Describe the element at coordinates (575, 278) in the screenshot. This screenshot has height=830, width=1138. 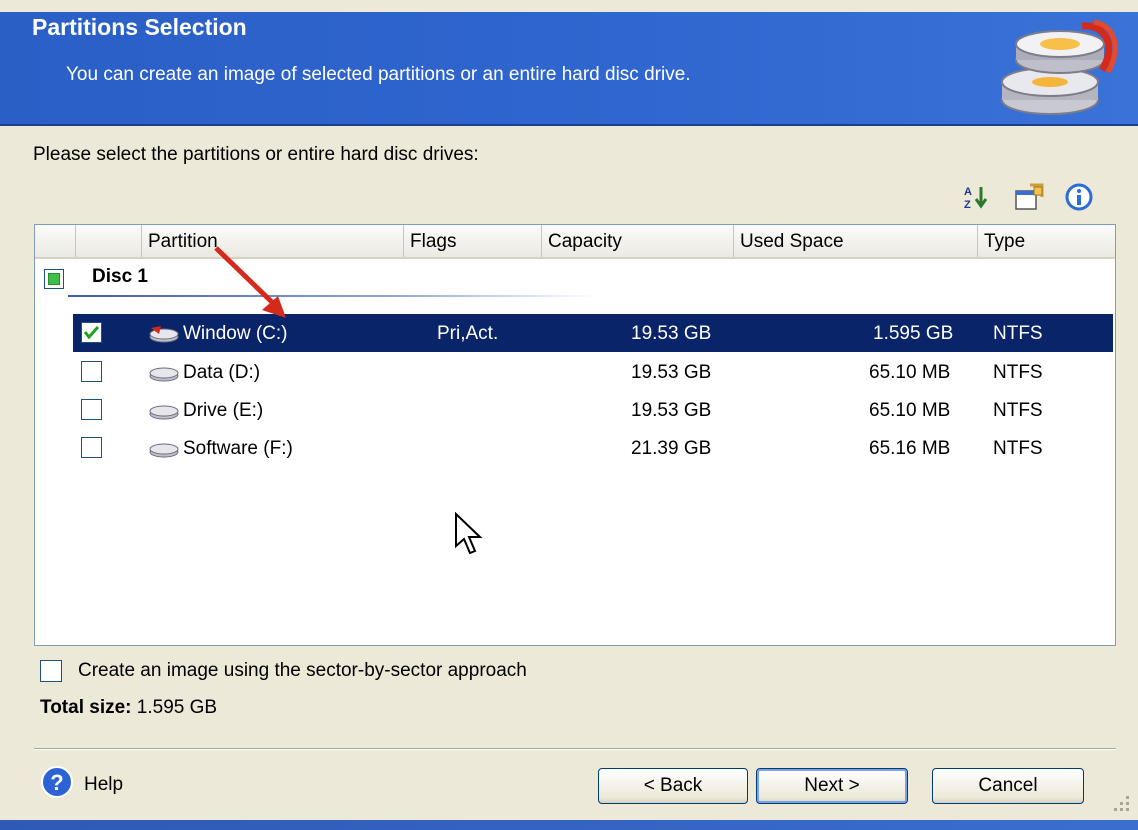
I see `disc-group-row: Disc 1` at that location.